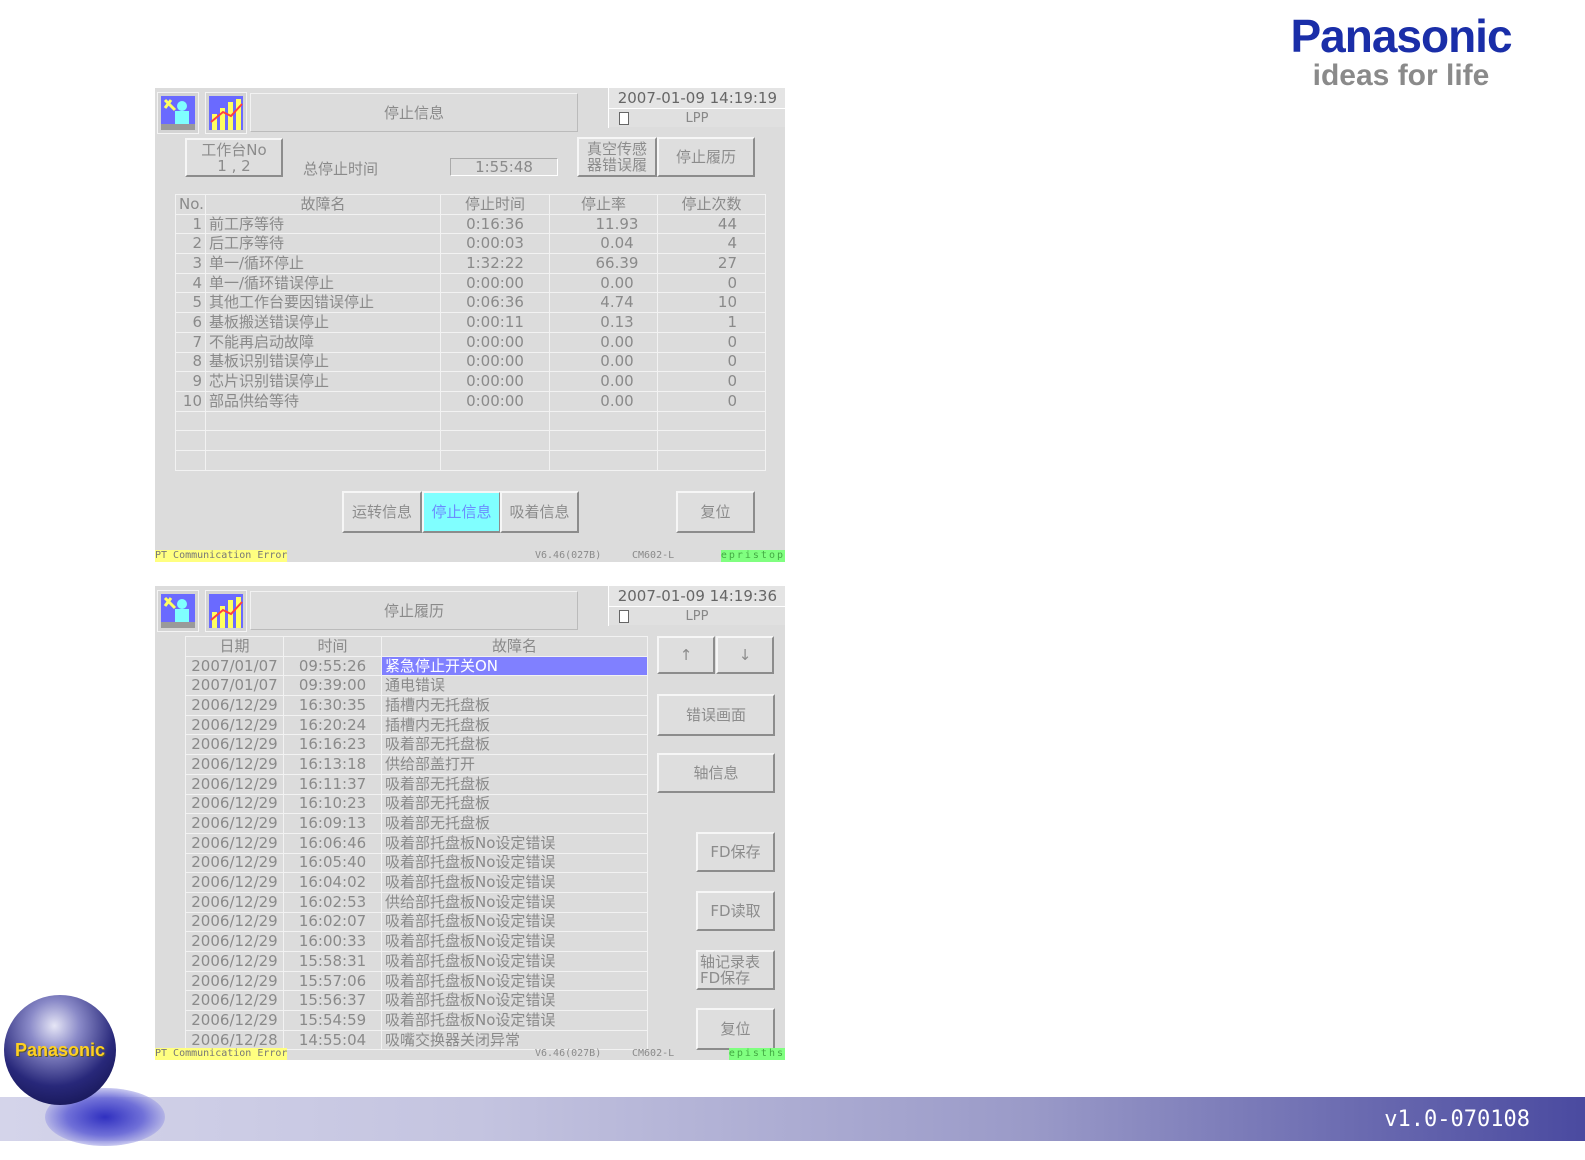 The height and width of the screenshot is (1160, 1585). I want to click on table-row: 4 单一/循环错误停止 0:00:00 0.00 0, so click(470, 283).